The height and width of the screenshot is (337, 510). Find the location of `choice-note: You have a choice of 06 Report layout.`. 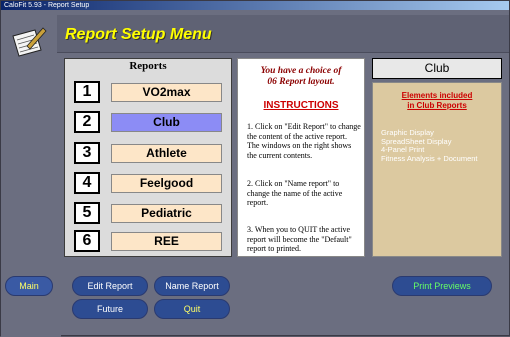

choice-note: You have a choice of 06 Report layout. is located at coordinates (301, 77).